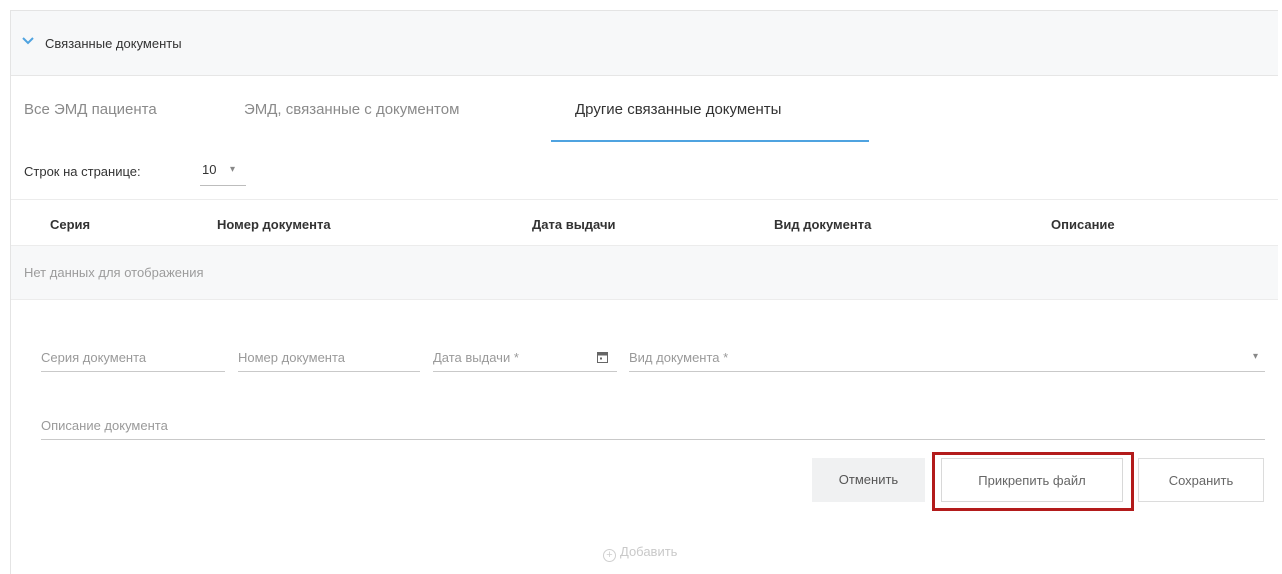  Describe the element at coordinates (644, 43) in the screenshot. I see `section-header: Связанные документы` at that location.